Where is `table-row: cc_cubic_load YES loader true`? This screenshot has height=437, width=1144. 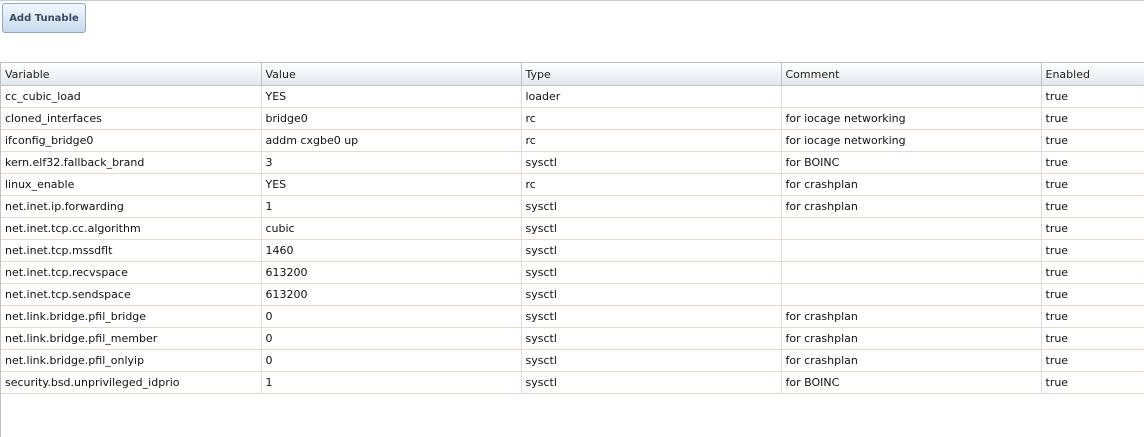 table-row: cc_cubic_load YES loader true is located at coordinates (572, 96).